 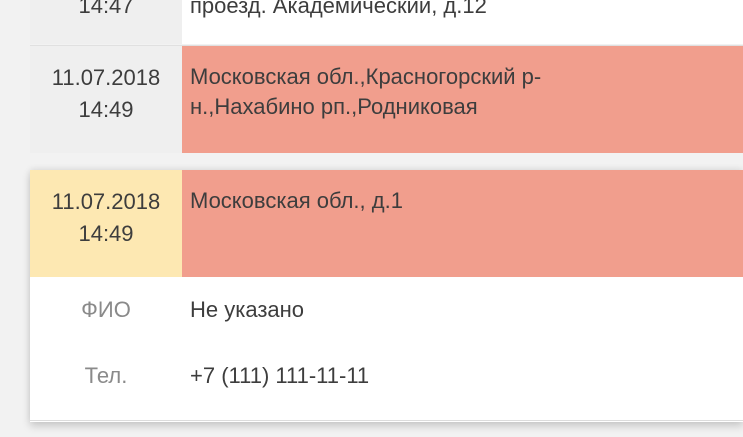 What do you see at coordinates (338, 9) in the screenshot?
I see `row-address: проезд. Академический, д.12` at bounding box center [338, 9].